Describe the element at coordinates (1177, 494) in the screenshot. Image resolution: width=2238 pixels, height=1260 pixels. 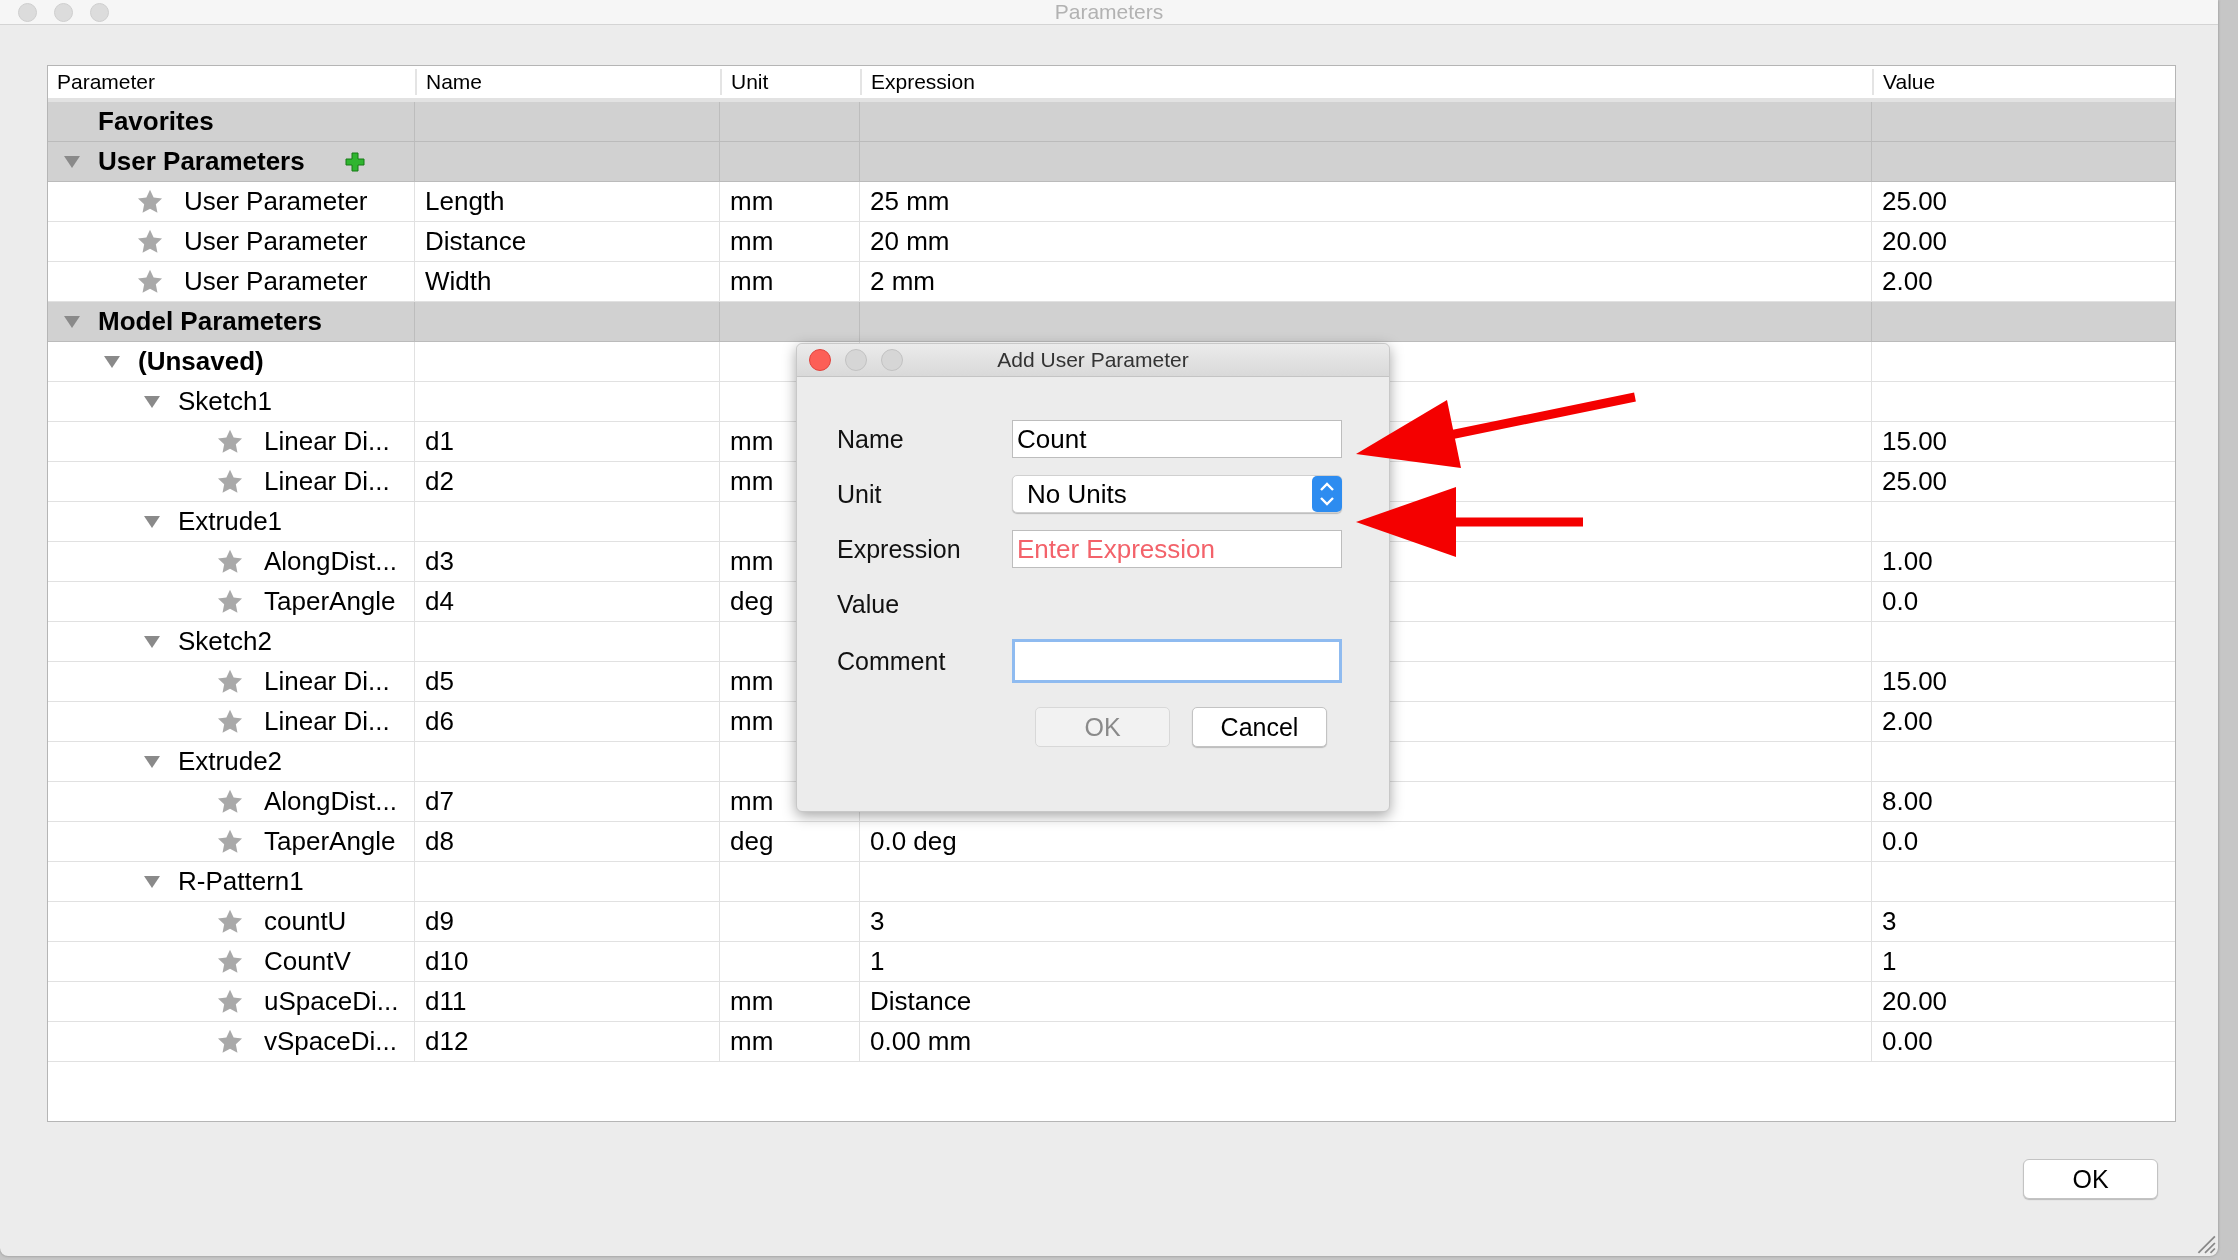
I see `unit-dropdown: No Units` at that location.